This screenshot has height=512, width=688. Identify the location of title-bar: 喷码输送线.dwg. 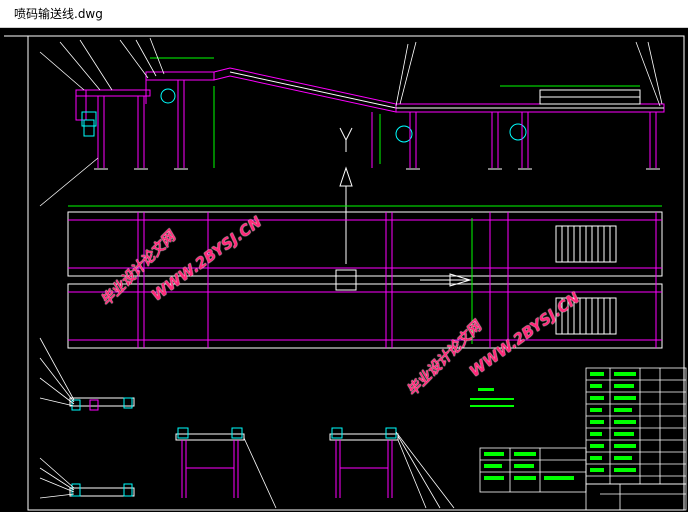
(344, 14).